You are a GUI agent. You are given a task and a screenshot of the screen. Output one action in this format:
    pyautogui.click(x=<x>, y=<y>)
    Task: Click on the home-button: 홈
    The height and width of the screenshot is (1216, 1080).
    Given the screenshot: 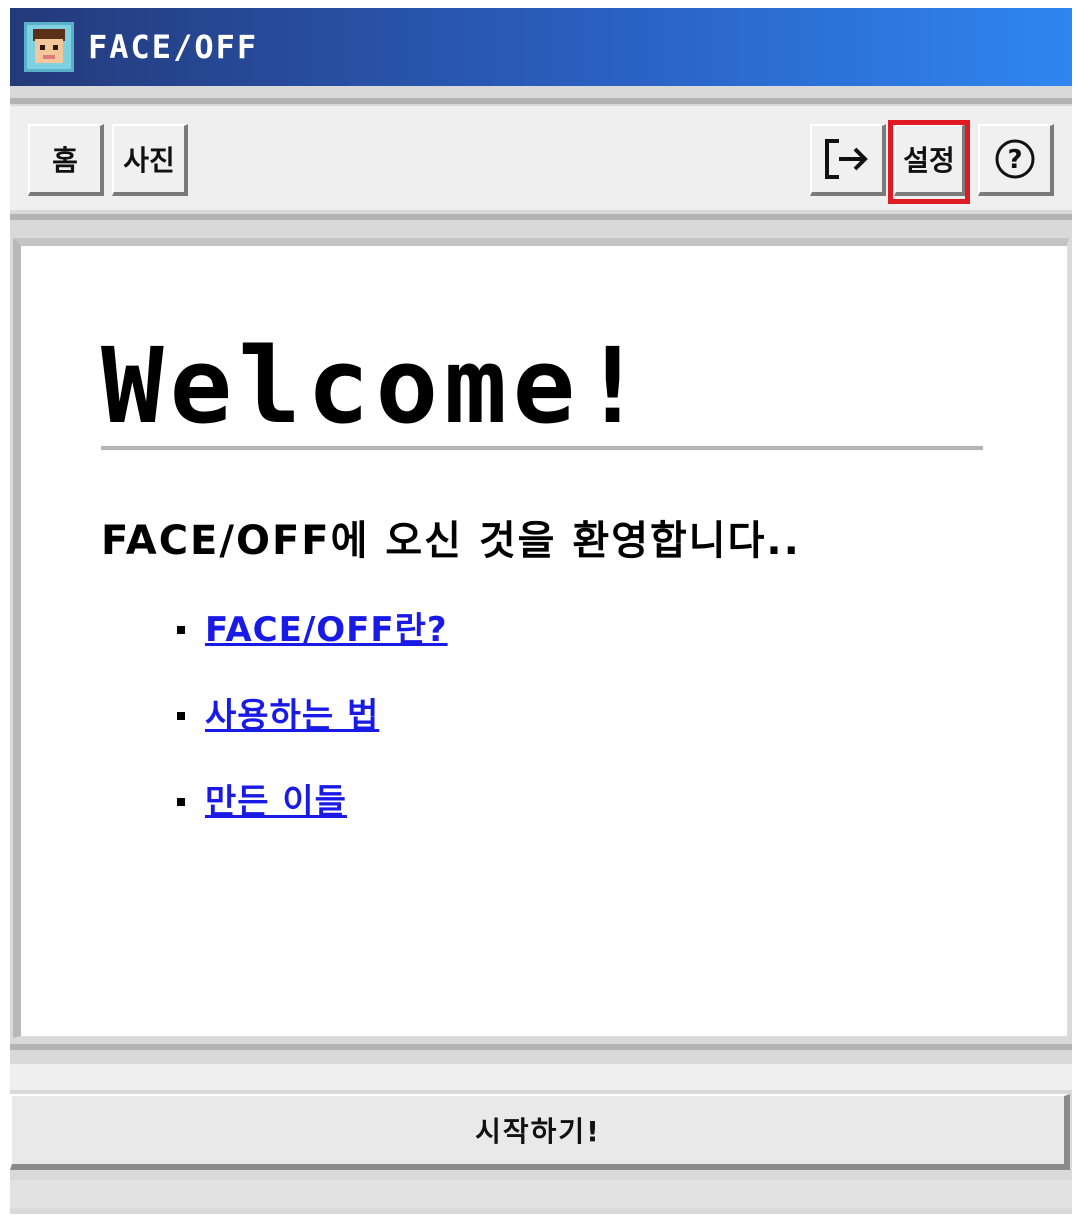 What is the action you would take?
    pyautogui.click(x=66, y=160)
    